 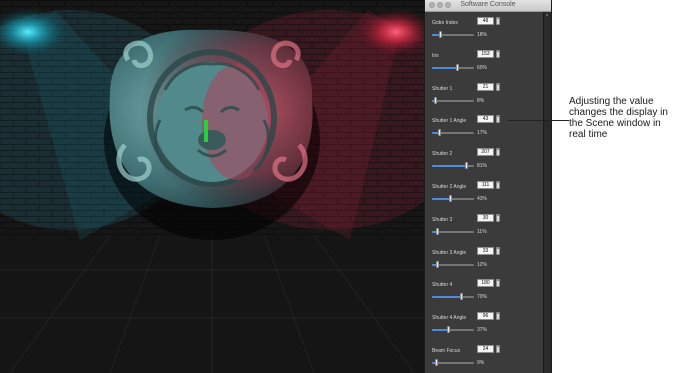 What do you see at coordinates (442, 154) in the screenshot?
I see `param-label: Shutter 2` at bounding box center [442, 154].